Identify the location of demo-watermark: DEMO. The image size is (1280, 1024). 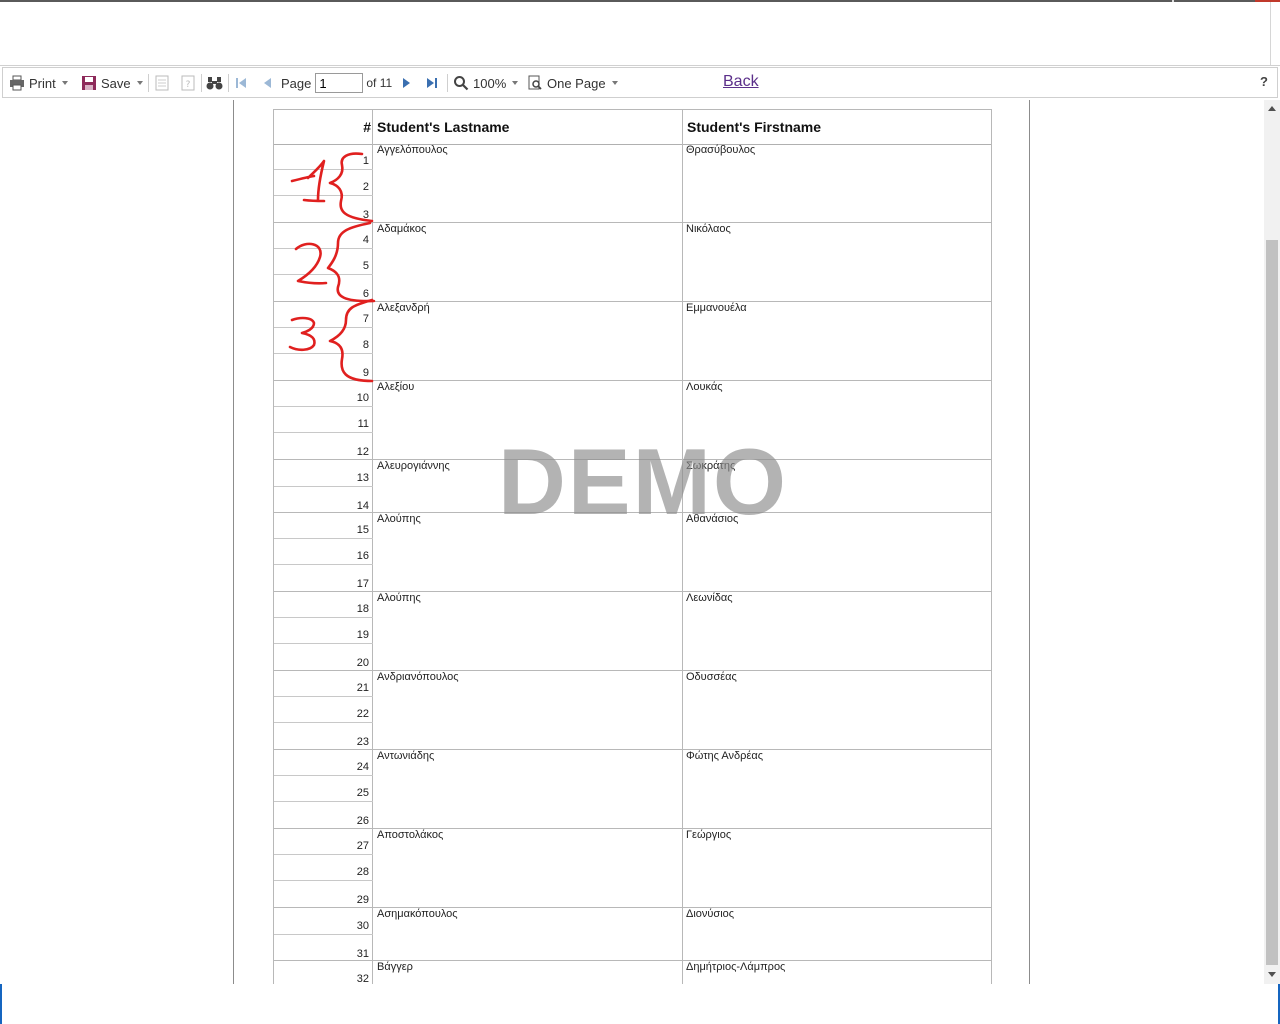
(643, 481).